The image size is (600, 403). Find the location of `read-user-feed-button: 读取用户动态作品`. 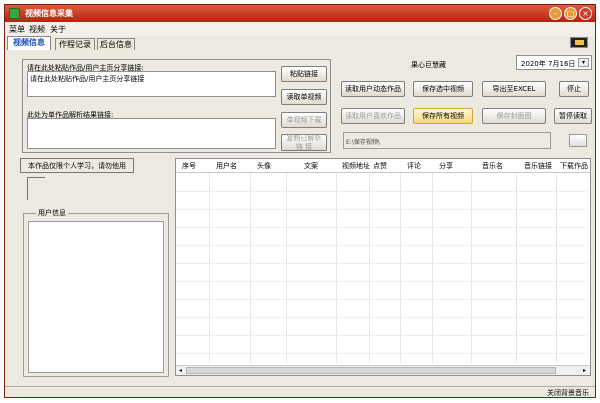

read-user-feed-button: 读取用户动态作品 is located at coordinates (373, 89).